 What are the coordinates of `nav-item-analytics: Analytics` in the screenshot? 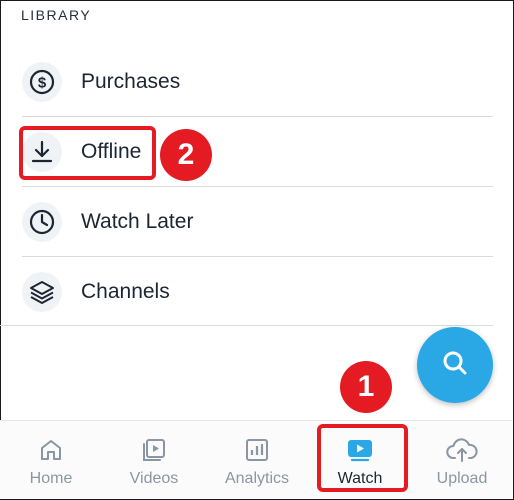 It's located at (257, 460).